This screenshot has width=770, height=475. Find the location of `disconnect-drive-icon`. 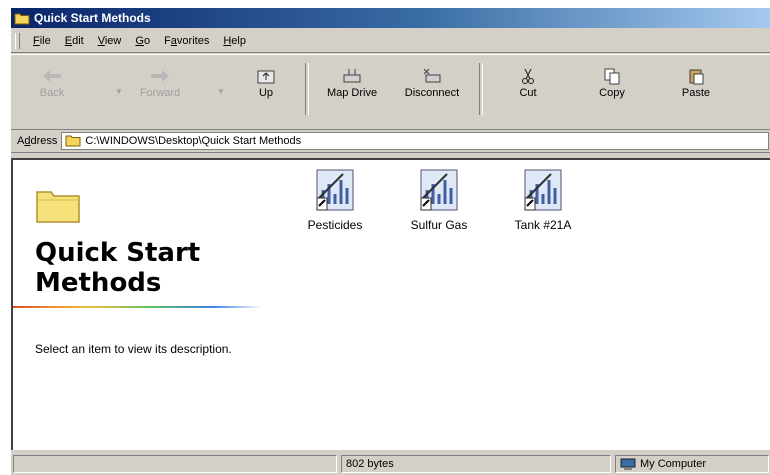

disconnect-drive-icon is located at coordinates (432, 75).